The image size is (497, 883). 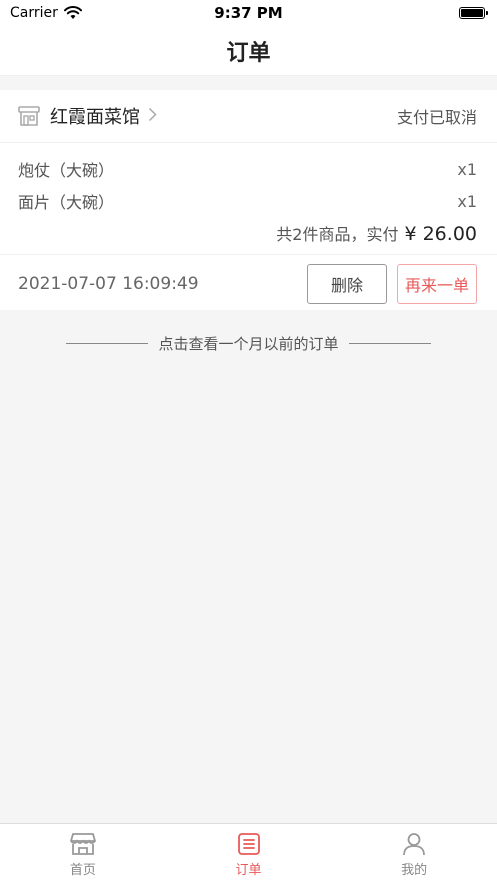 I want to click on order-items: 炮仗（大碗） x1 面片（大碗） x1, so click(x=248, y=180).